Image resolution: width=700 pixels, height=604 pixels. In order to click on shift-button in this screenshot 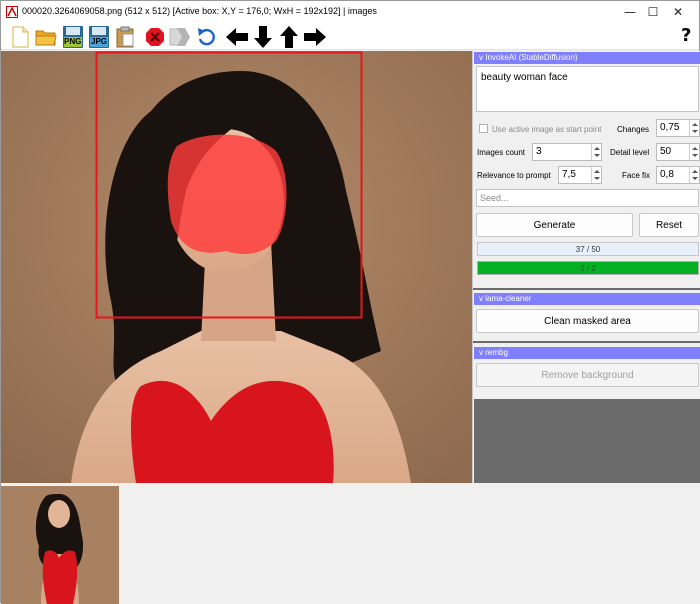, I will do `click(180, 37)`.